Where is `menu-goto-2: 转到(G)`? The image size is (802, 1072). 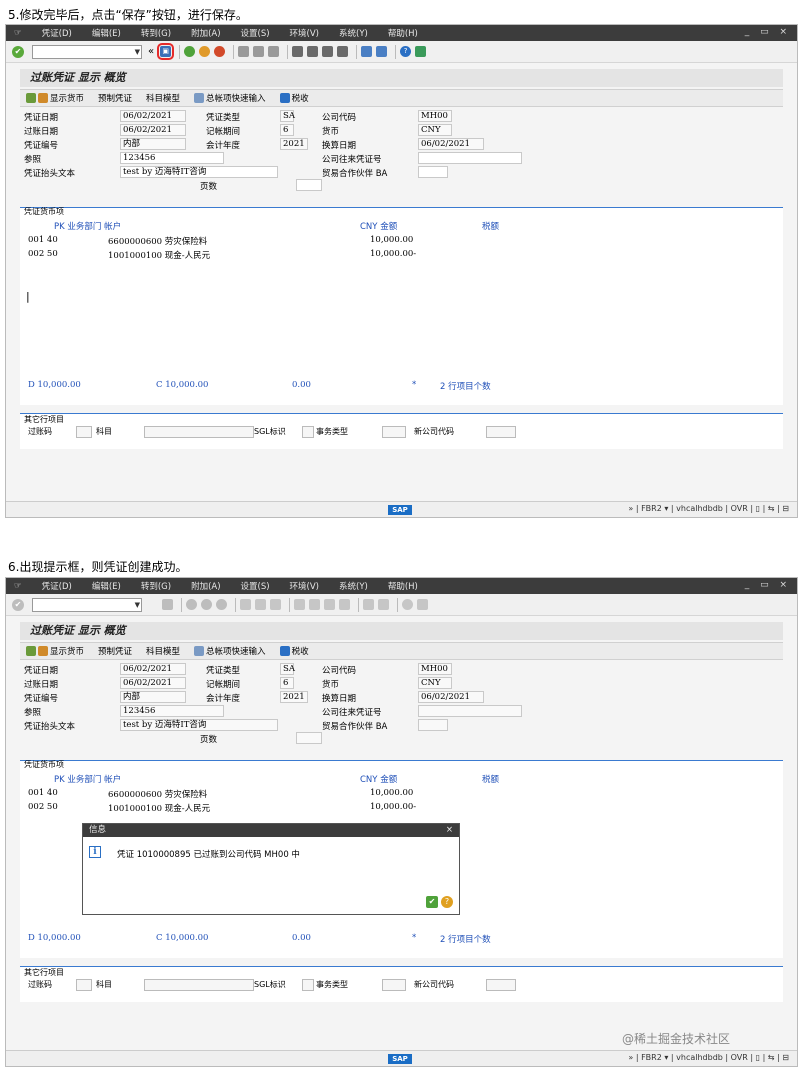
menu-goto-2: 转到(G) is located at coordinates (156, 586).